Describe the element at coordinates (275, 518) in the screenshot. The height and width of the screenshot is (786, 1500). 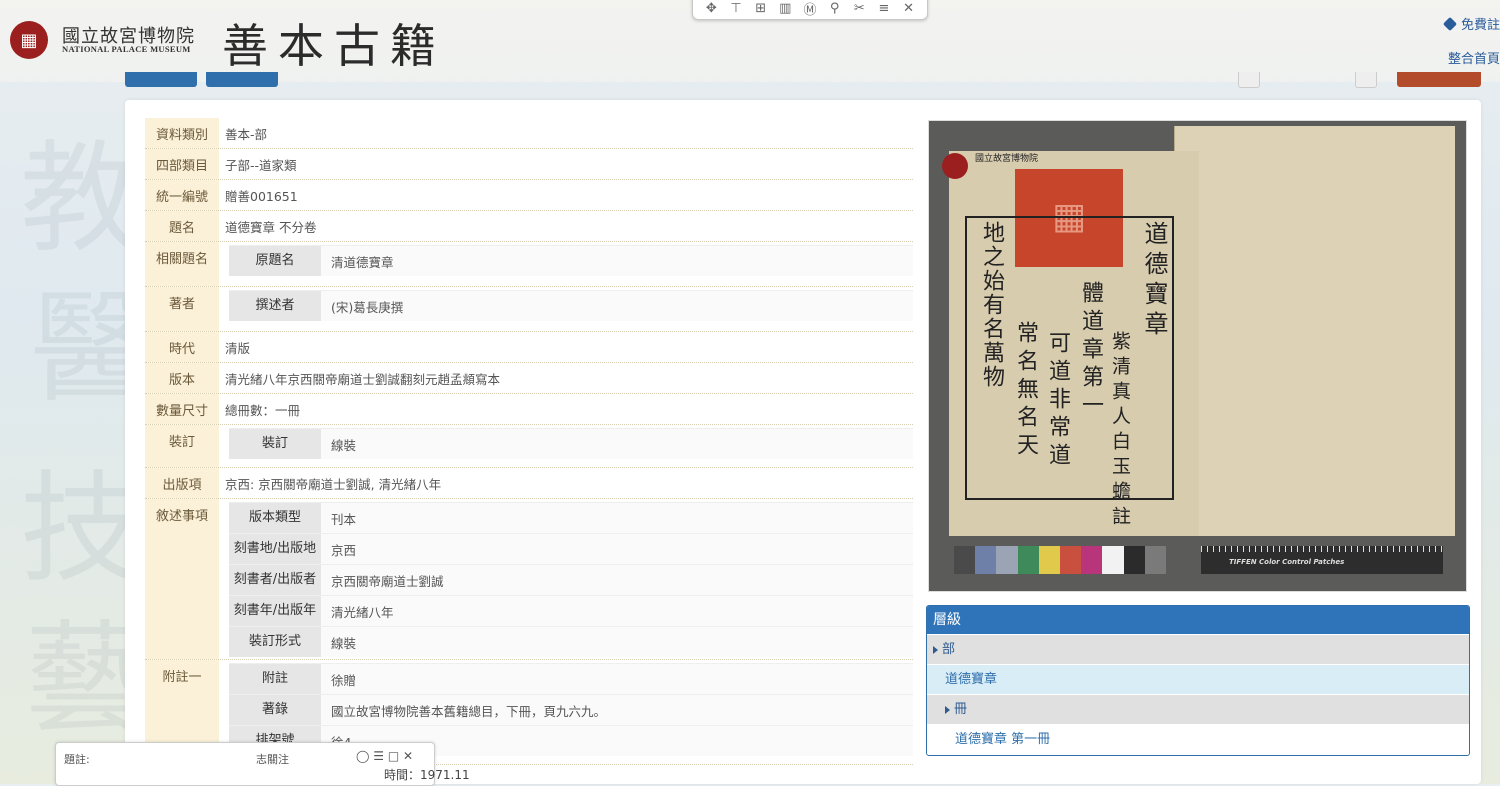
I see `sub-field-label: 版本類型` at that location.